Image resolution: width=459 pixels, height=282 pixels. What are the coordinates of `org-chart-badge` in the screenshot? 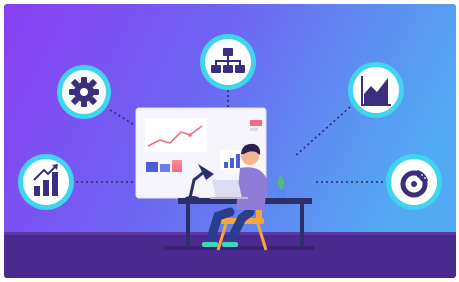 It's located at (228, 62).